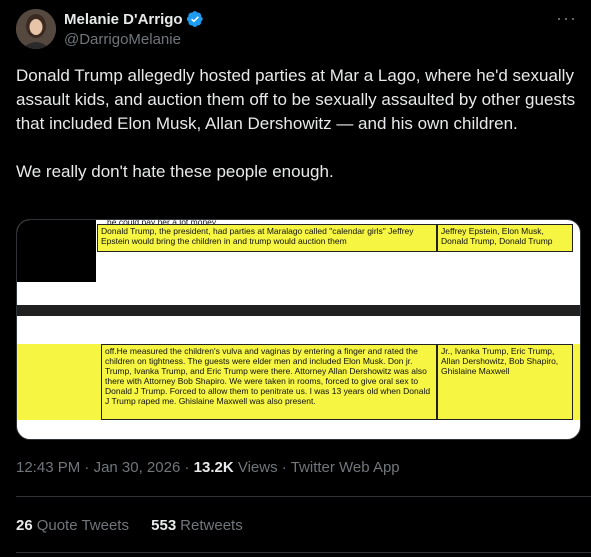 Image resolution: width=591 pixels, height=557 pixels. What do you see at coordinates (194, 19) in the screenshot?
I see `verified-badge-icon` at bounding box center [194, 19].